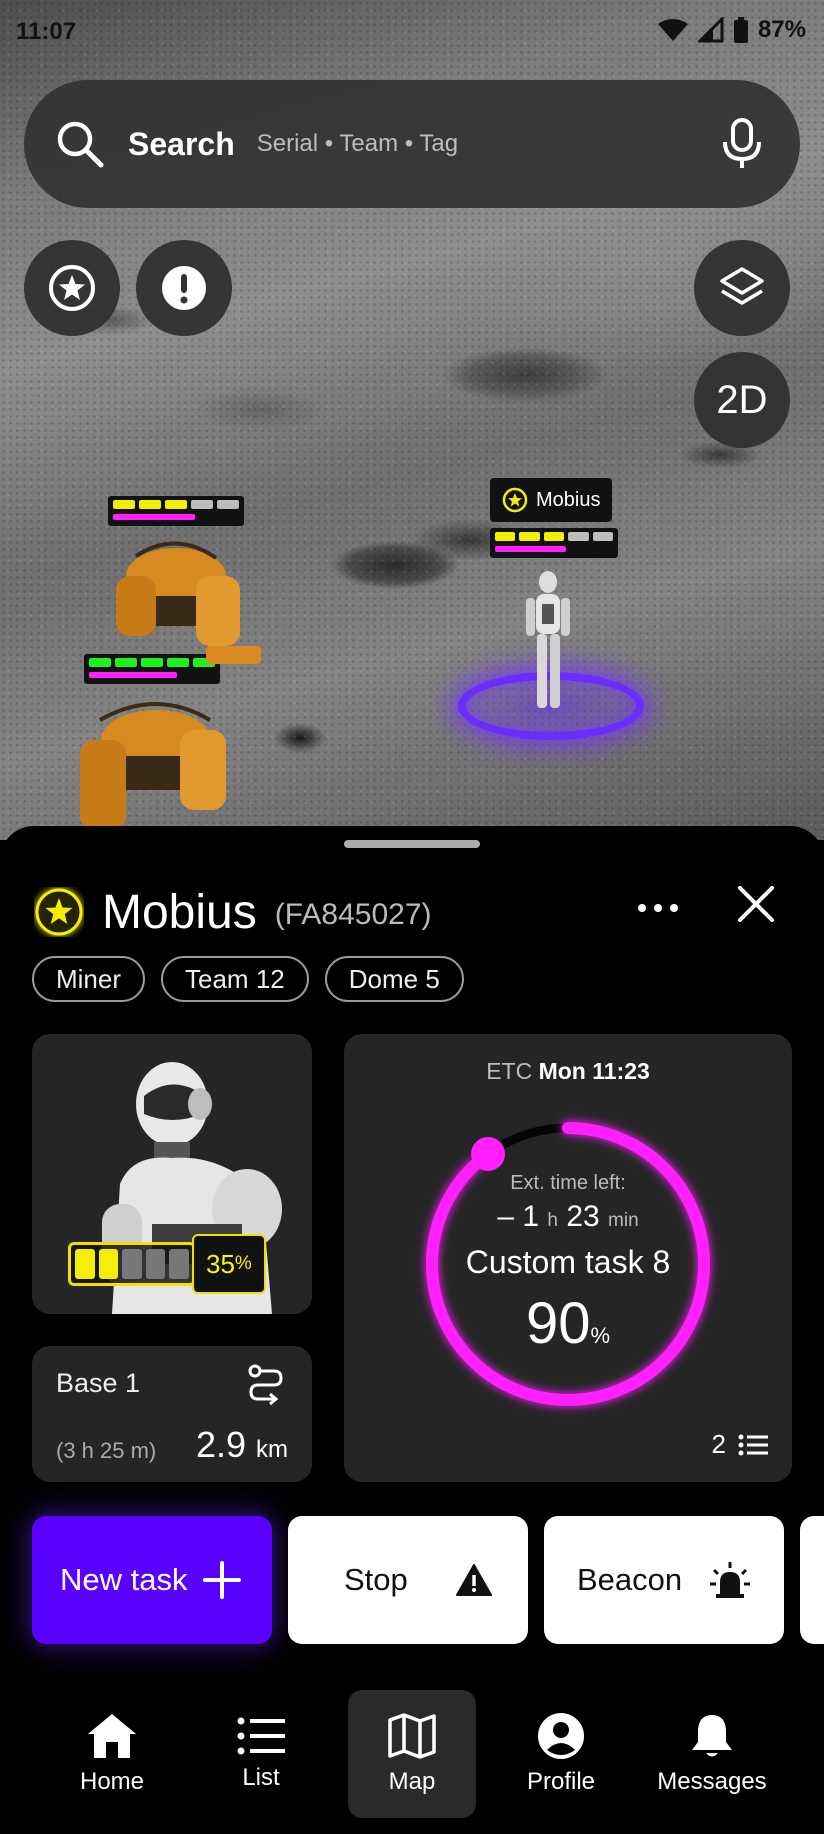 This screenshot has height=1834, width=824. What do you see at coordinates (112, 1781) in the screenshot?
I see `nav-label: Home` at bounding box center [112, 1781].